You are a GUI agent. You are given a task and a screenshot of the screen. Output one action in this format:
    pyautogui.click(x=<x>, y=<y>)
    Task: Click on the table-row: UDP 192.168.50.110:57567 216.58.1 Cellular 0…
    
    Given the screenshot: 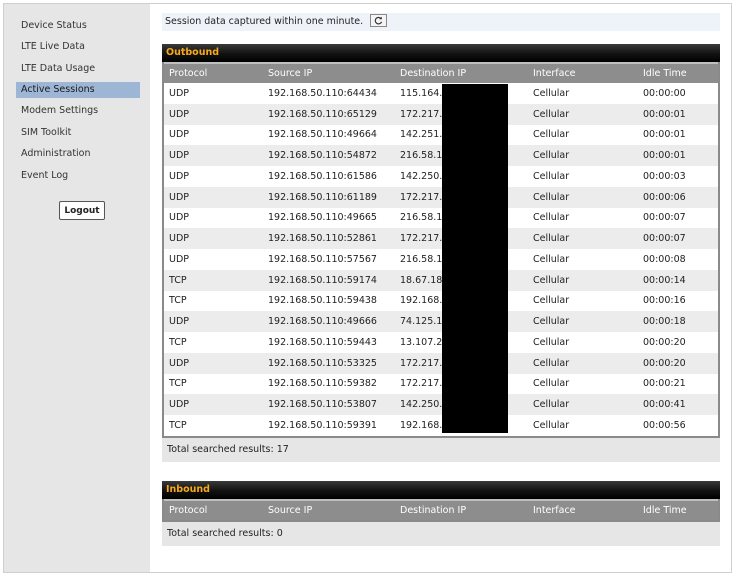 What is the action you would take?
    pyautogui.click(x=441, y=259)
    